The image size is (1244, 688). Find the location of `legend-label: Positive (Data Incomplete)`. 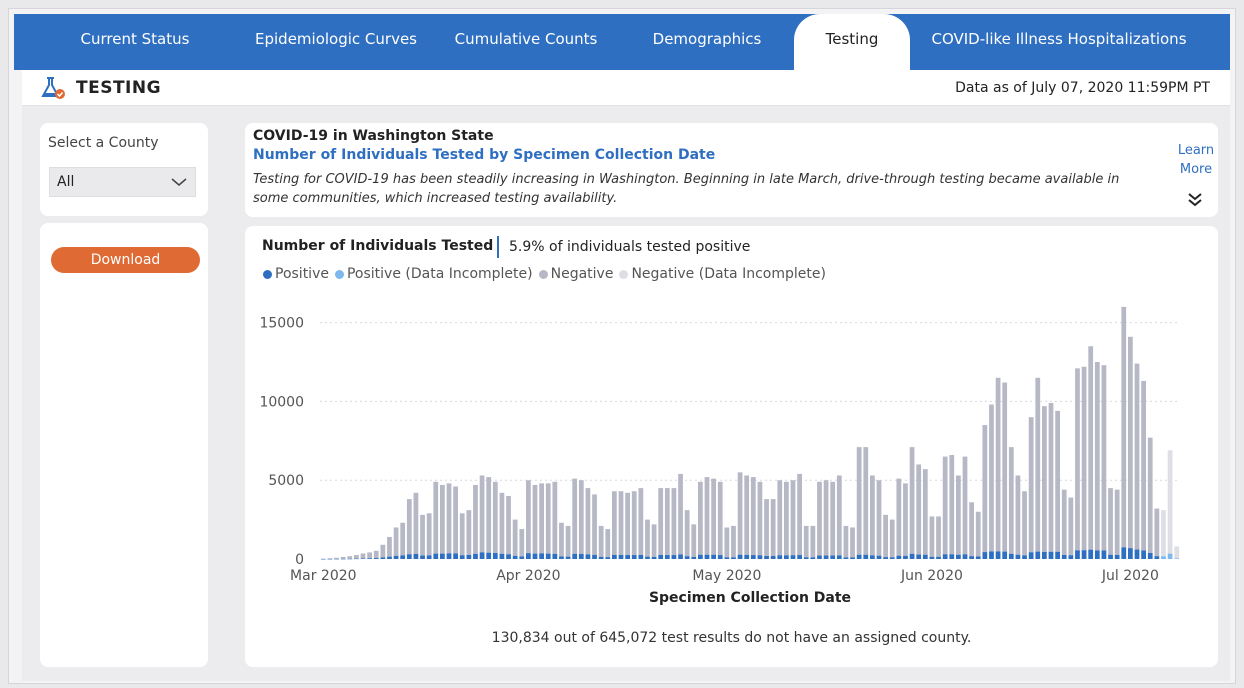

legend-label: Positive (Data Incomplete) is located at coordinates (439, 274).